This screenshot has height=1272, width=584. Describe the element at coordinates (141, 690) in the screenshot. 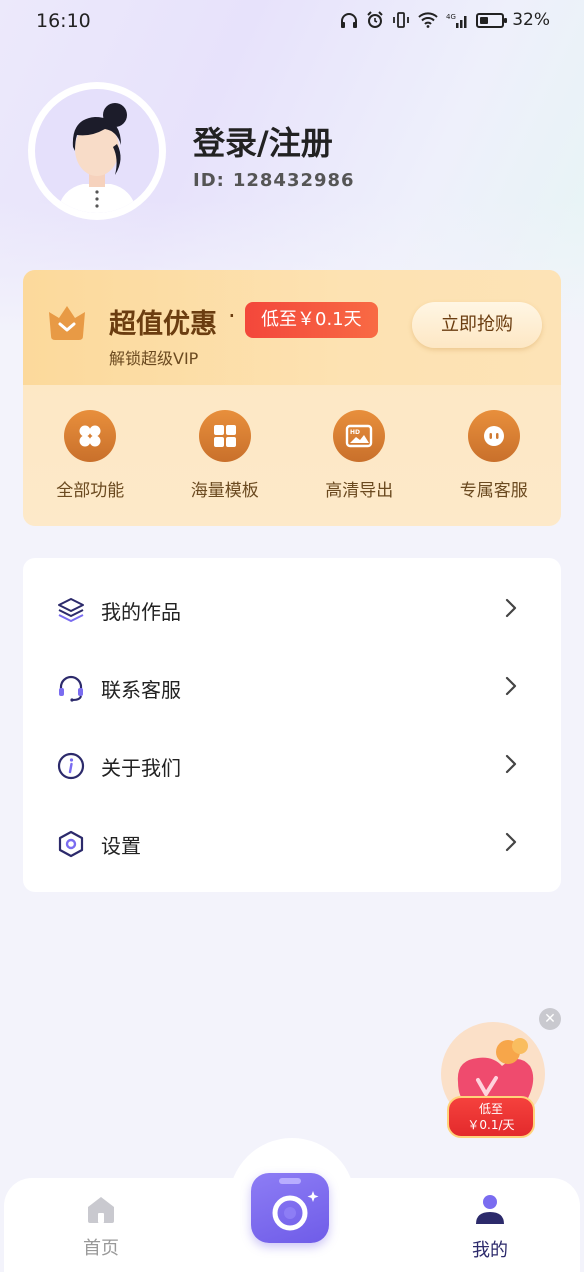

I see `menu-label: 联系客服` at that location.